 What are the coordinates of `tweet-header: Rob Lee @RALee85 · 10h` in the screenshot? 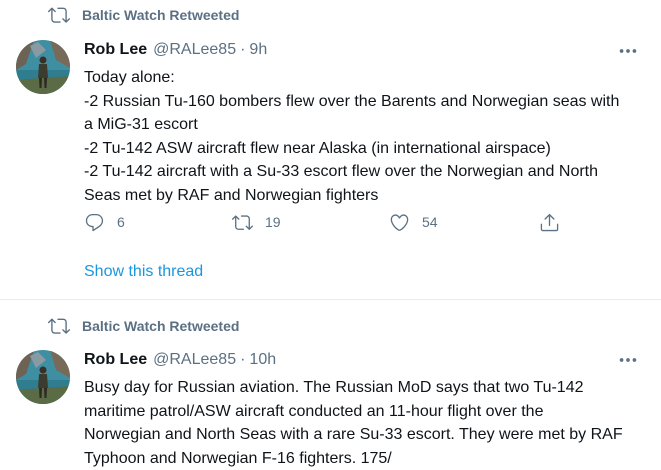 It's located at (180, 360).